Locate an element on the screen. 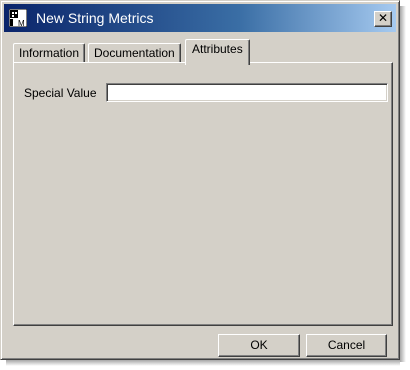  class-metrics-icon: M is located at coordinates (18, 18).